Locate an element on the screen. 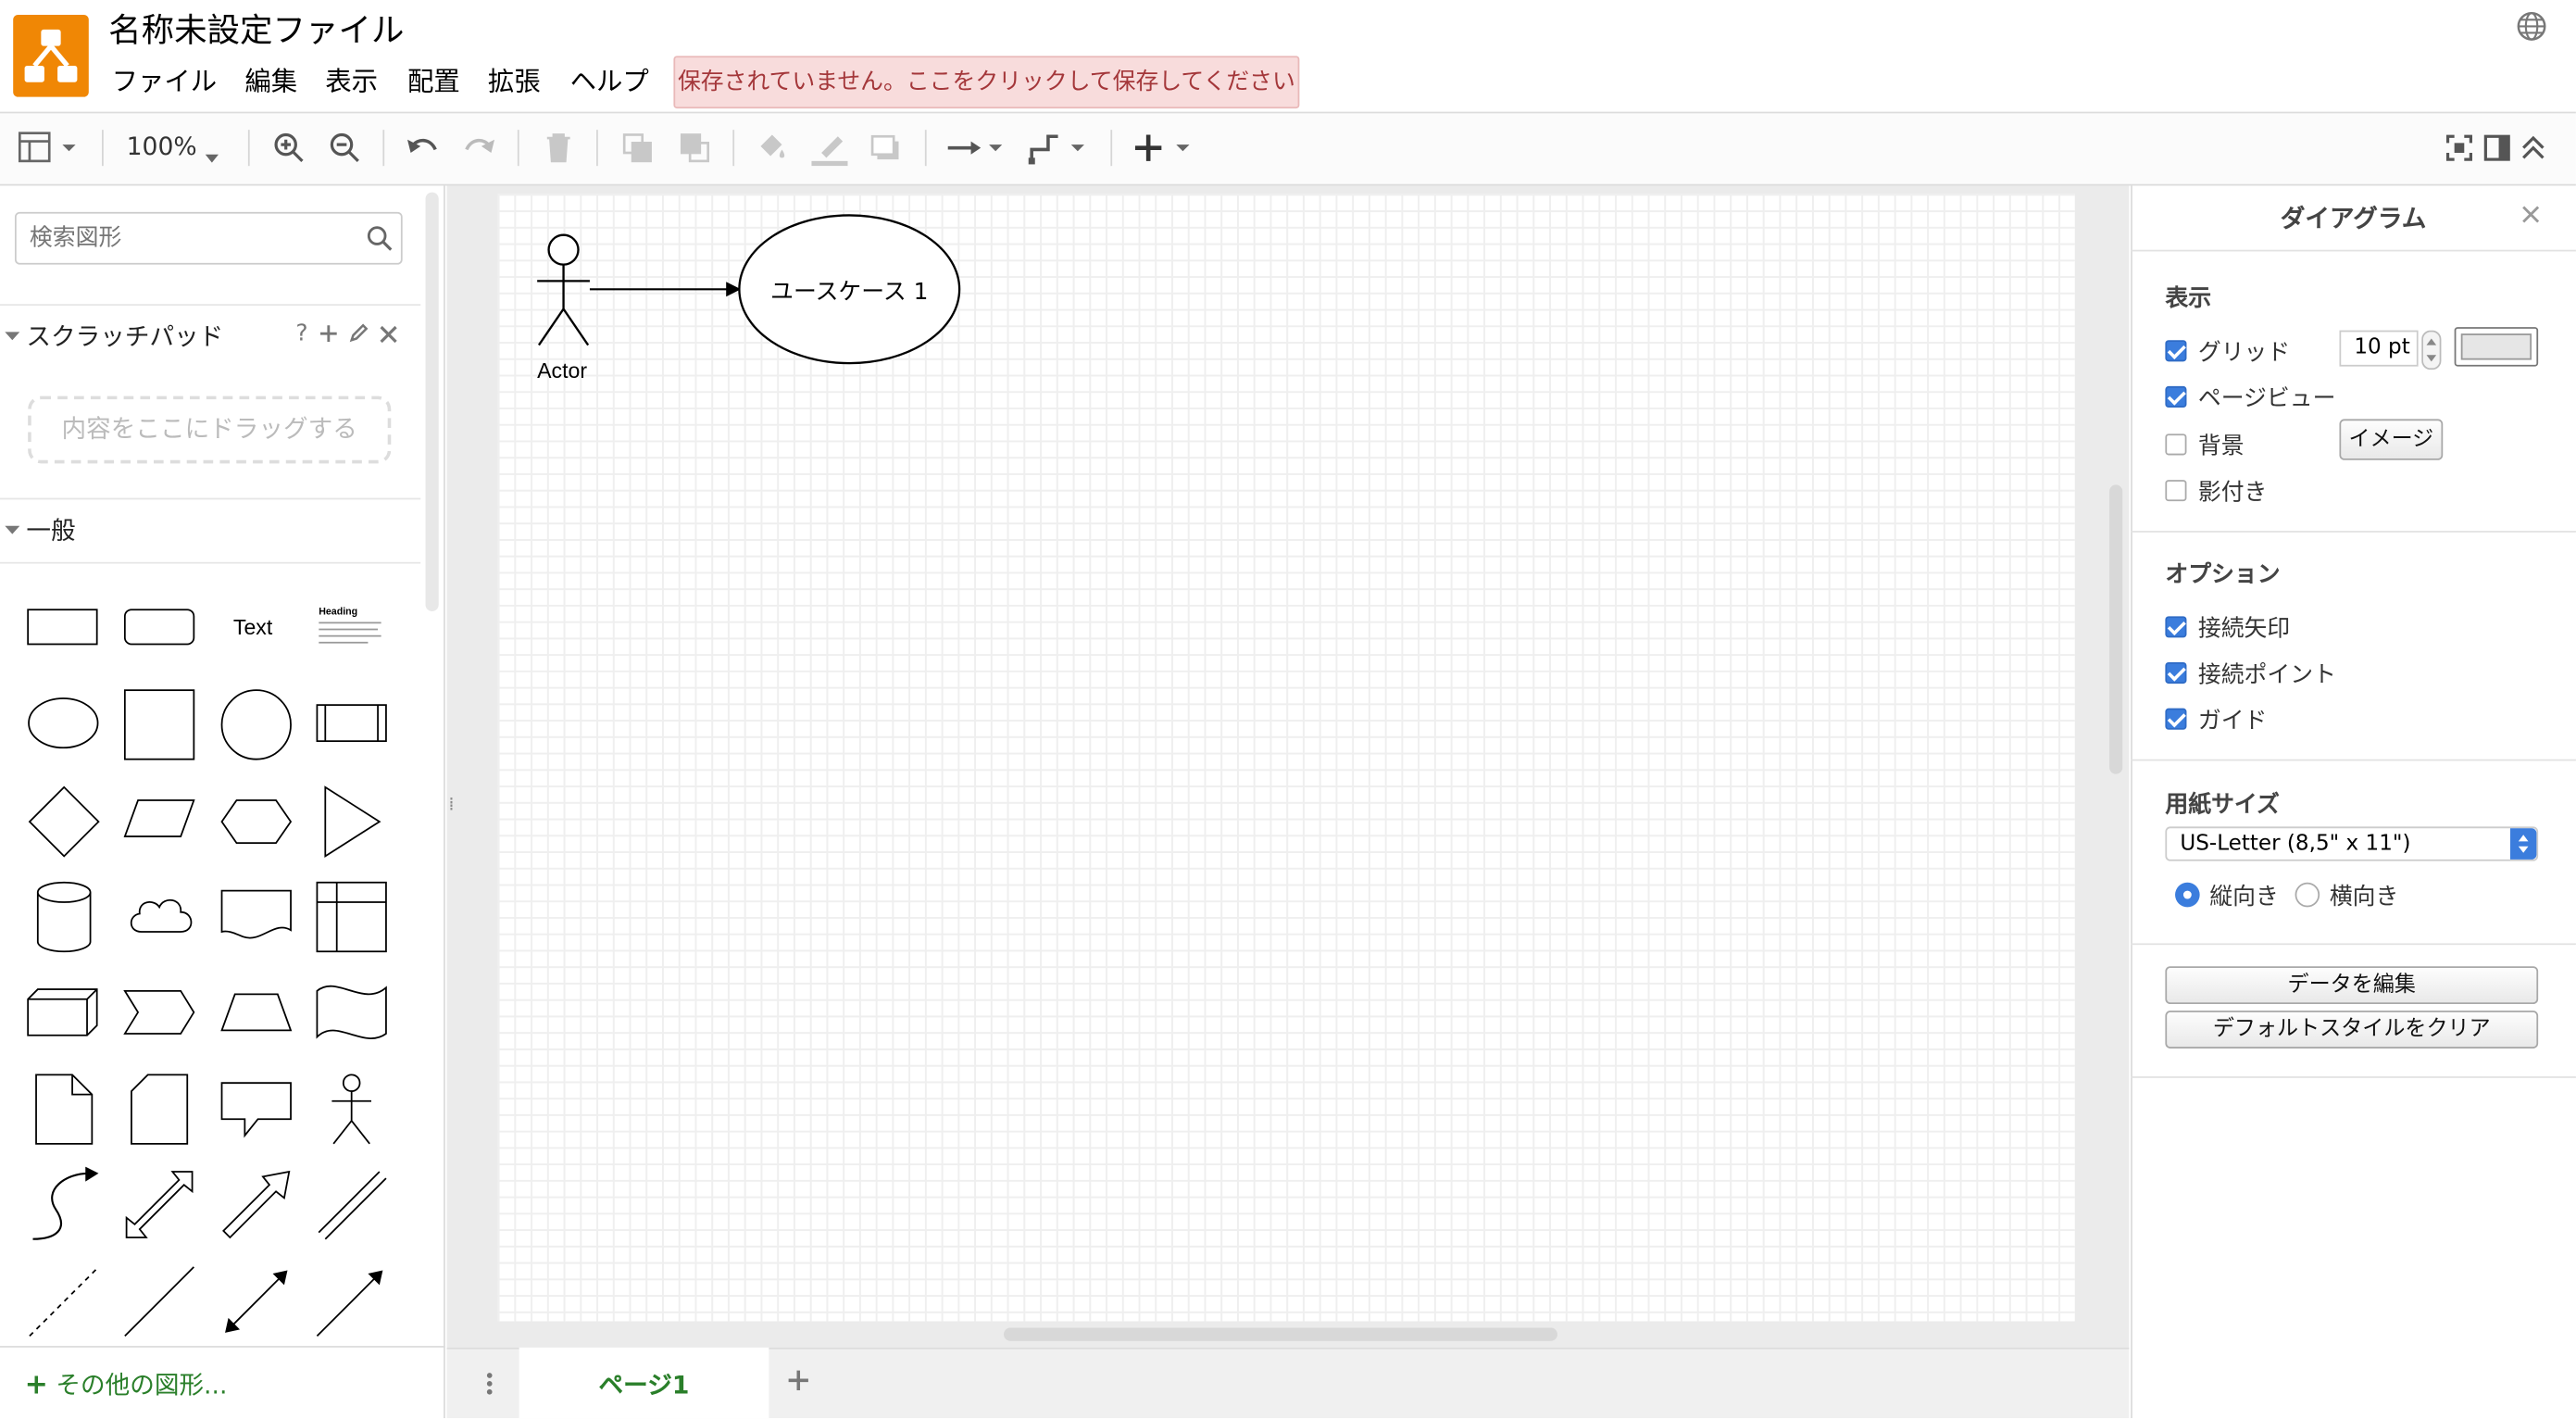 Image resolution: width=2576 pixels, height=1419 pixels. scratchpad-title: スクラッチパッド is located at coordinates (125, 336).